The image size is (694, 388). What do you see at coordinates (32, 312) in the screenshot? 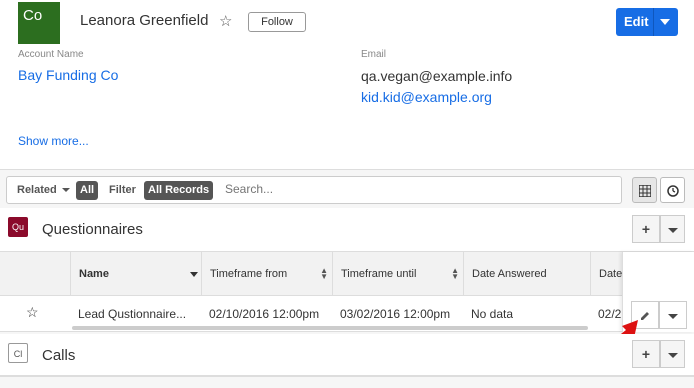
I see `row-favorite-star-icon: ☆` at bounding box center [32, 312].